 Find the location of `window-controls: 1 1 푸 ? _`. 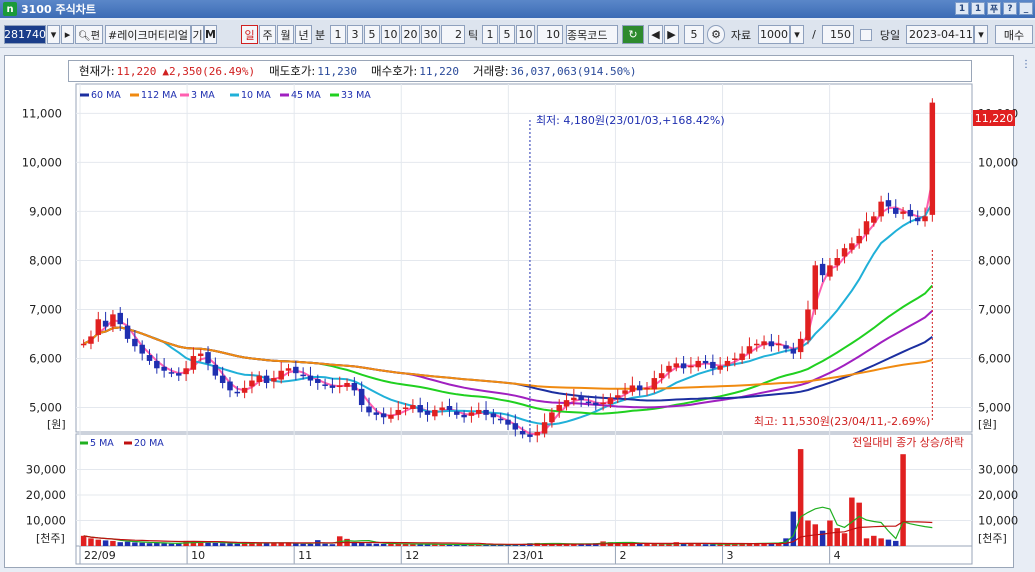

window-controls: 1 1 푸 ? _ is located at coordinates (994, 8).